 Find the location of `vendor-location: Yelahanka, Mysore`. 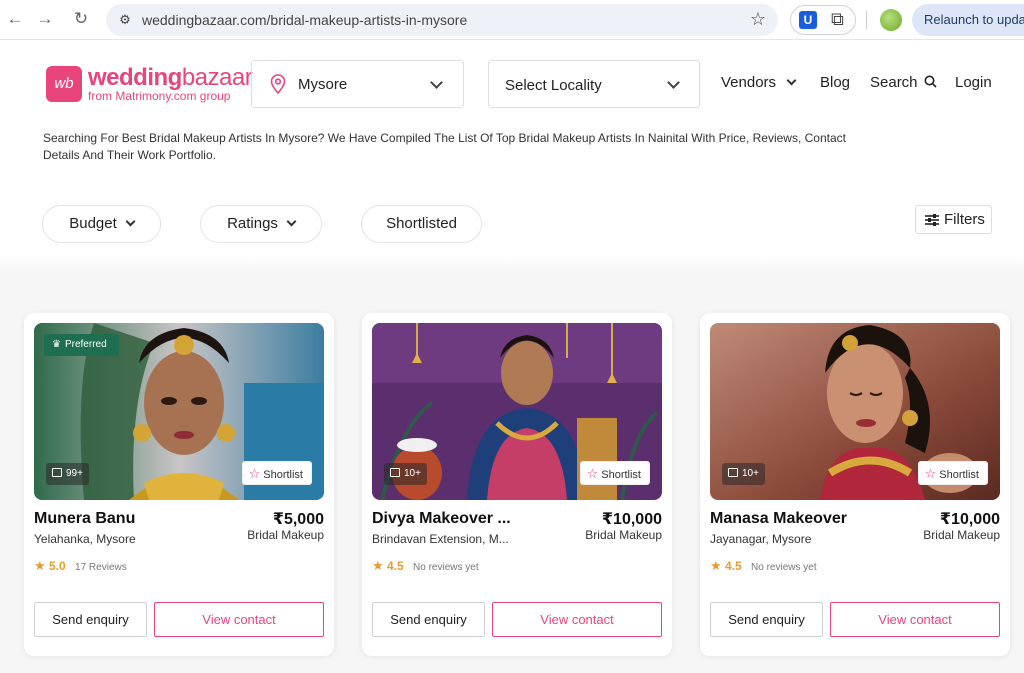

vendor-location: Yelahanka, Mysore is located at coordinates (85, 539).